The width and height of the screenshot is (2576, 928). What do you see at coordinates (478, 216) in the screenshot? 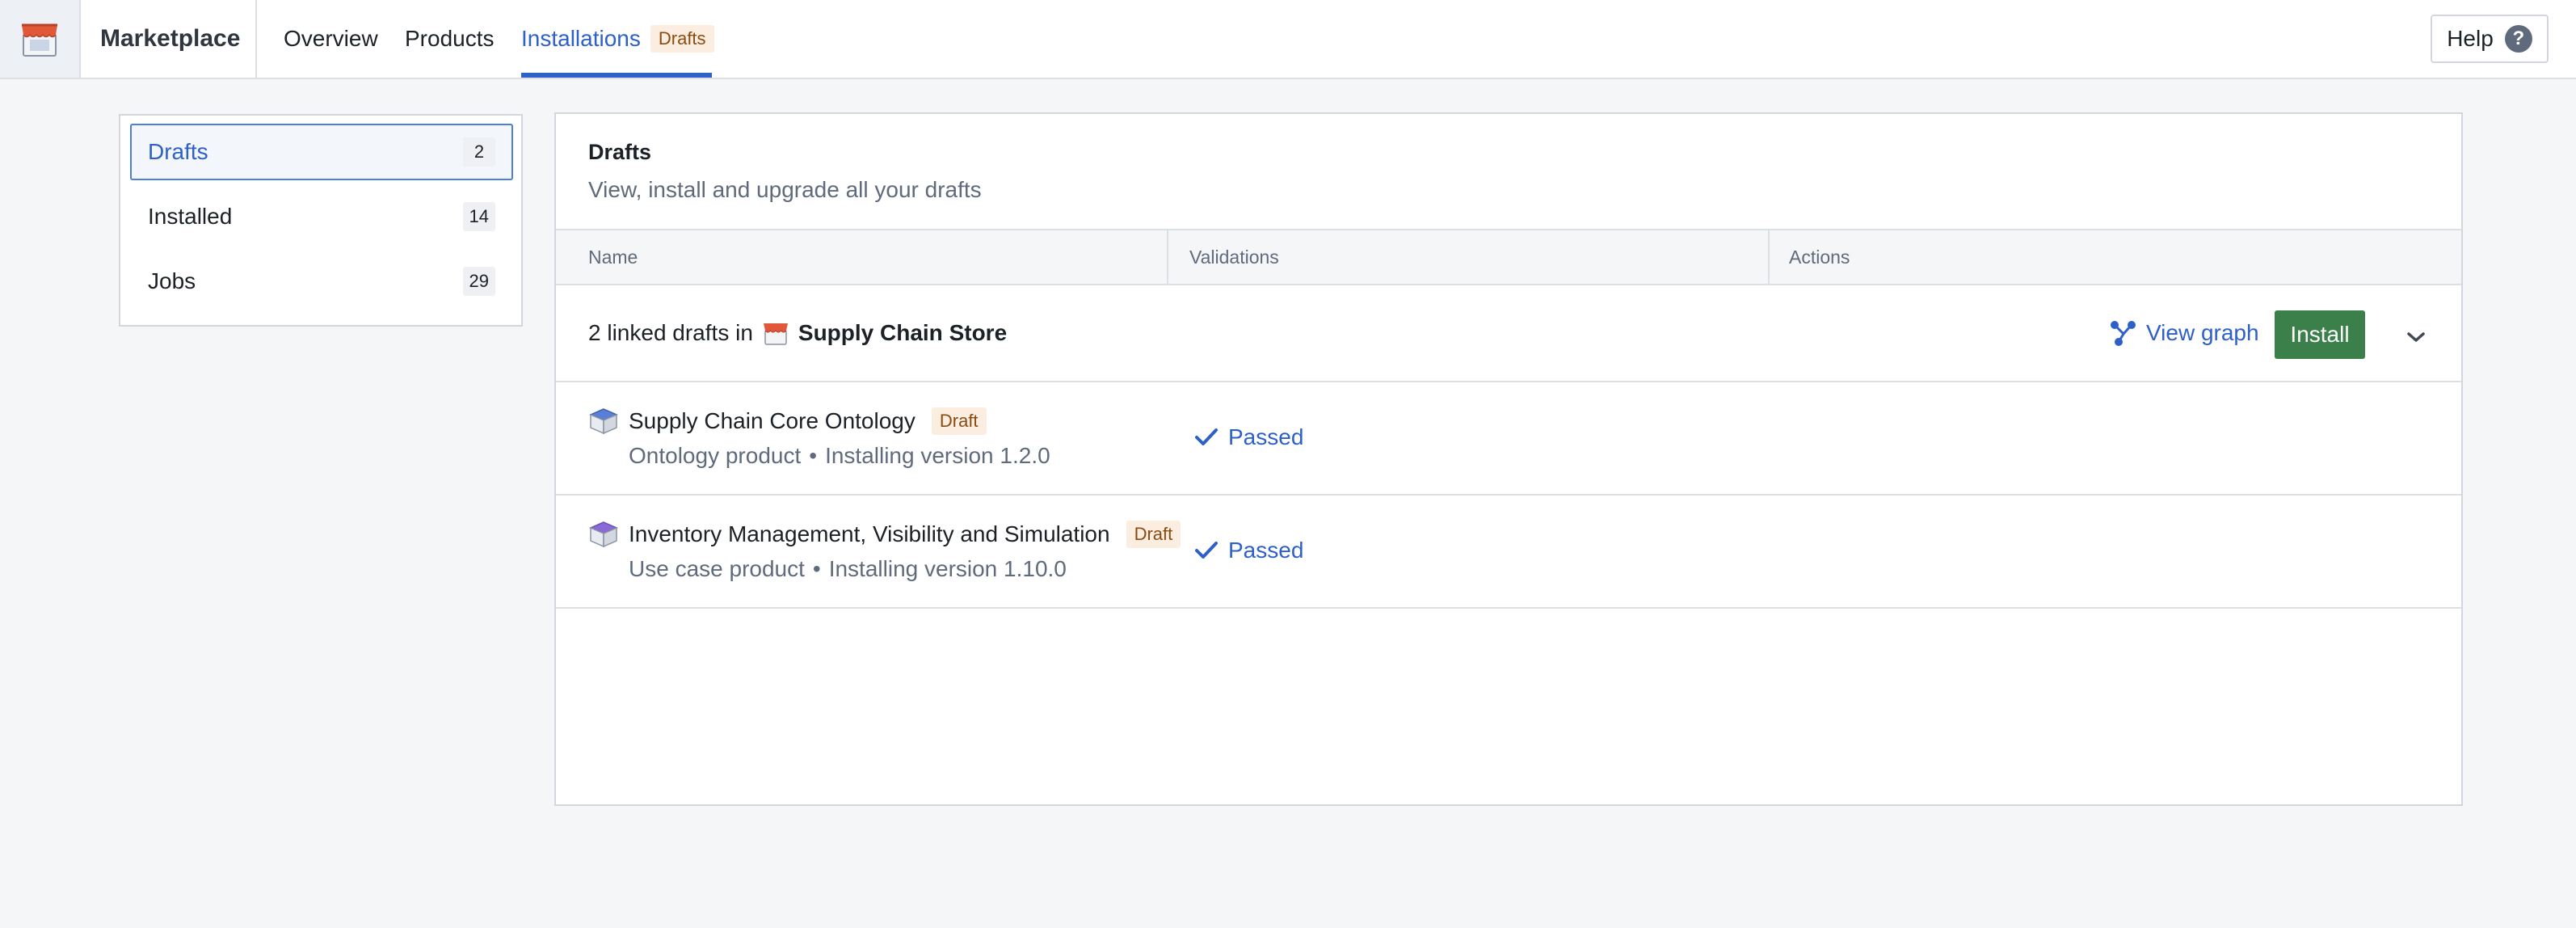
I see `count-badge: 14` at bounding box center [478, 216].